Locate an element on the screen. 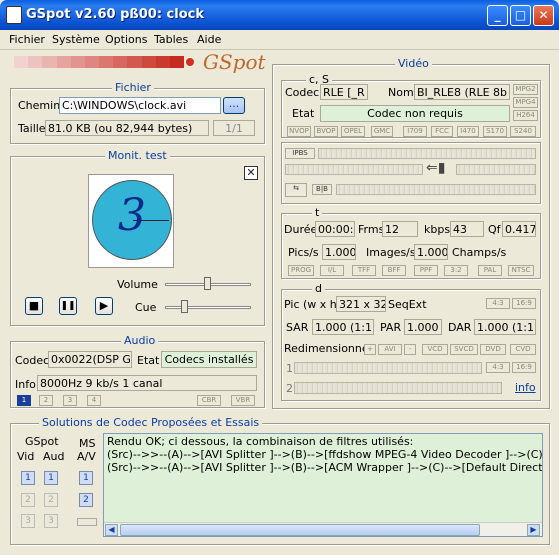 The image size is (559, 555). images-label: Images/s is located at coordinates (391, 252).